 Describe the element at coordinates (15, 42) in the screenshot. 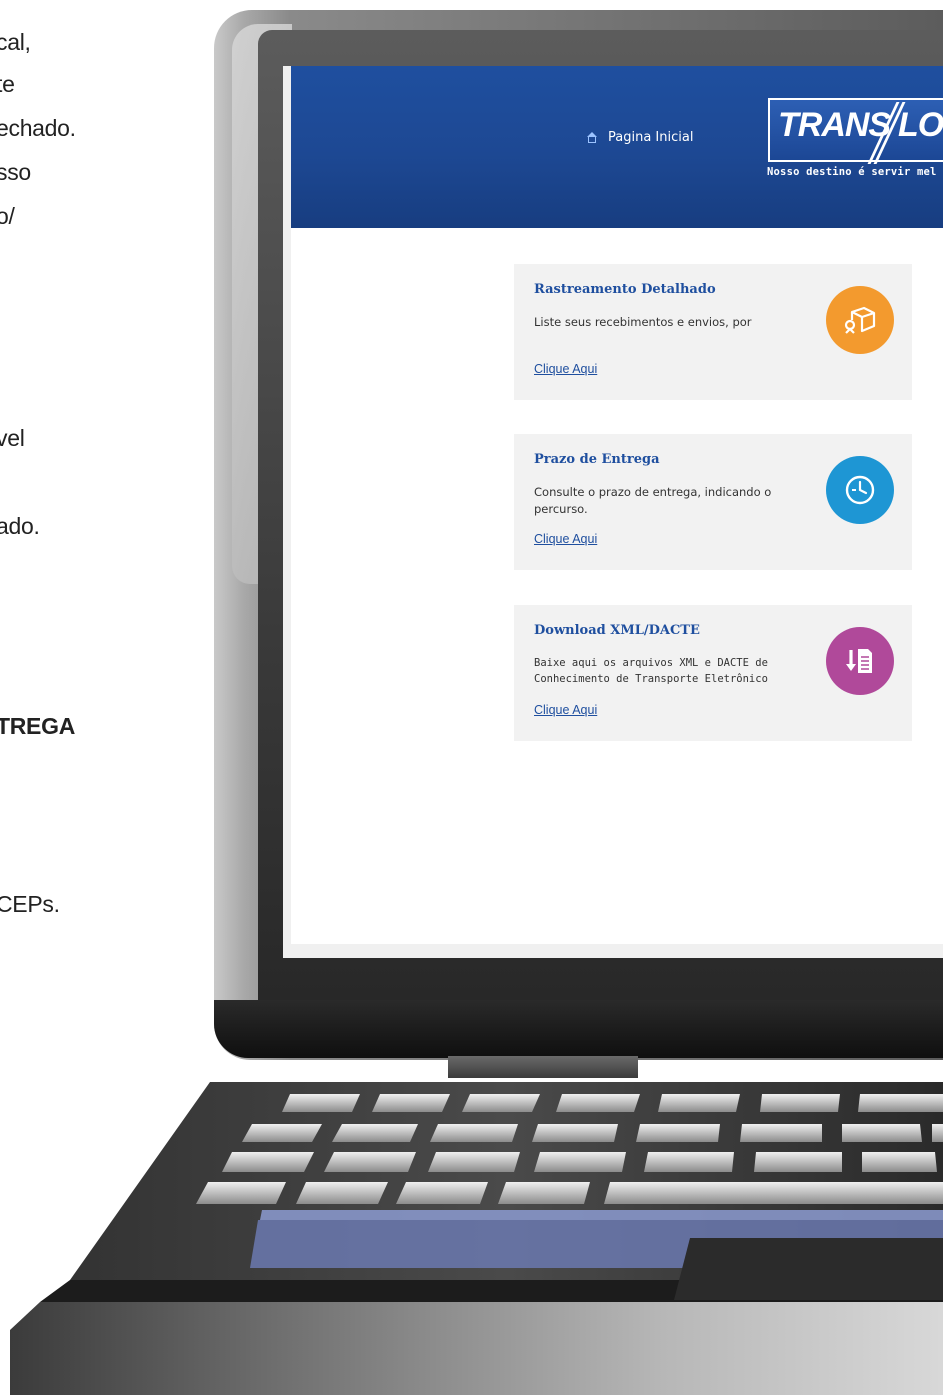

I see `side-text-line: cal,` at that location.